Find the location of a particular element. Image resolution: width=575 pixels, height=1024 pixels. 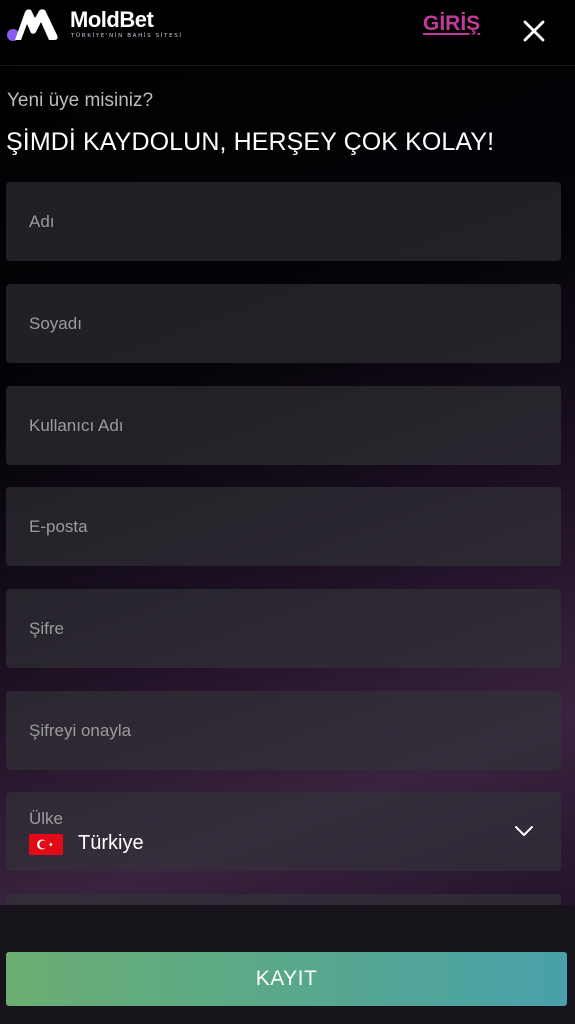

last-name-field: Soyadı is located at coordinates (283, 323).